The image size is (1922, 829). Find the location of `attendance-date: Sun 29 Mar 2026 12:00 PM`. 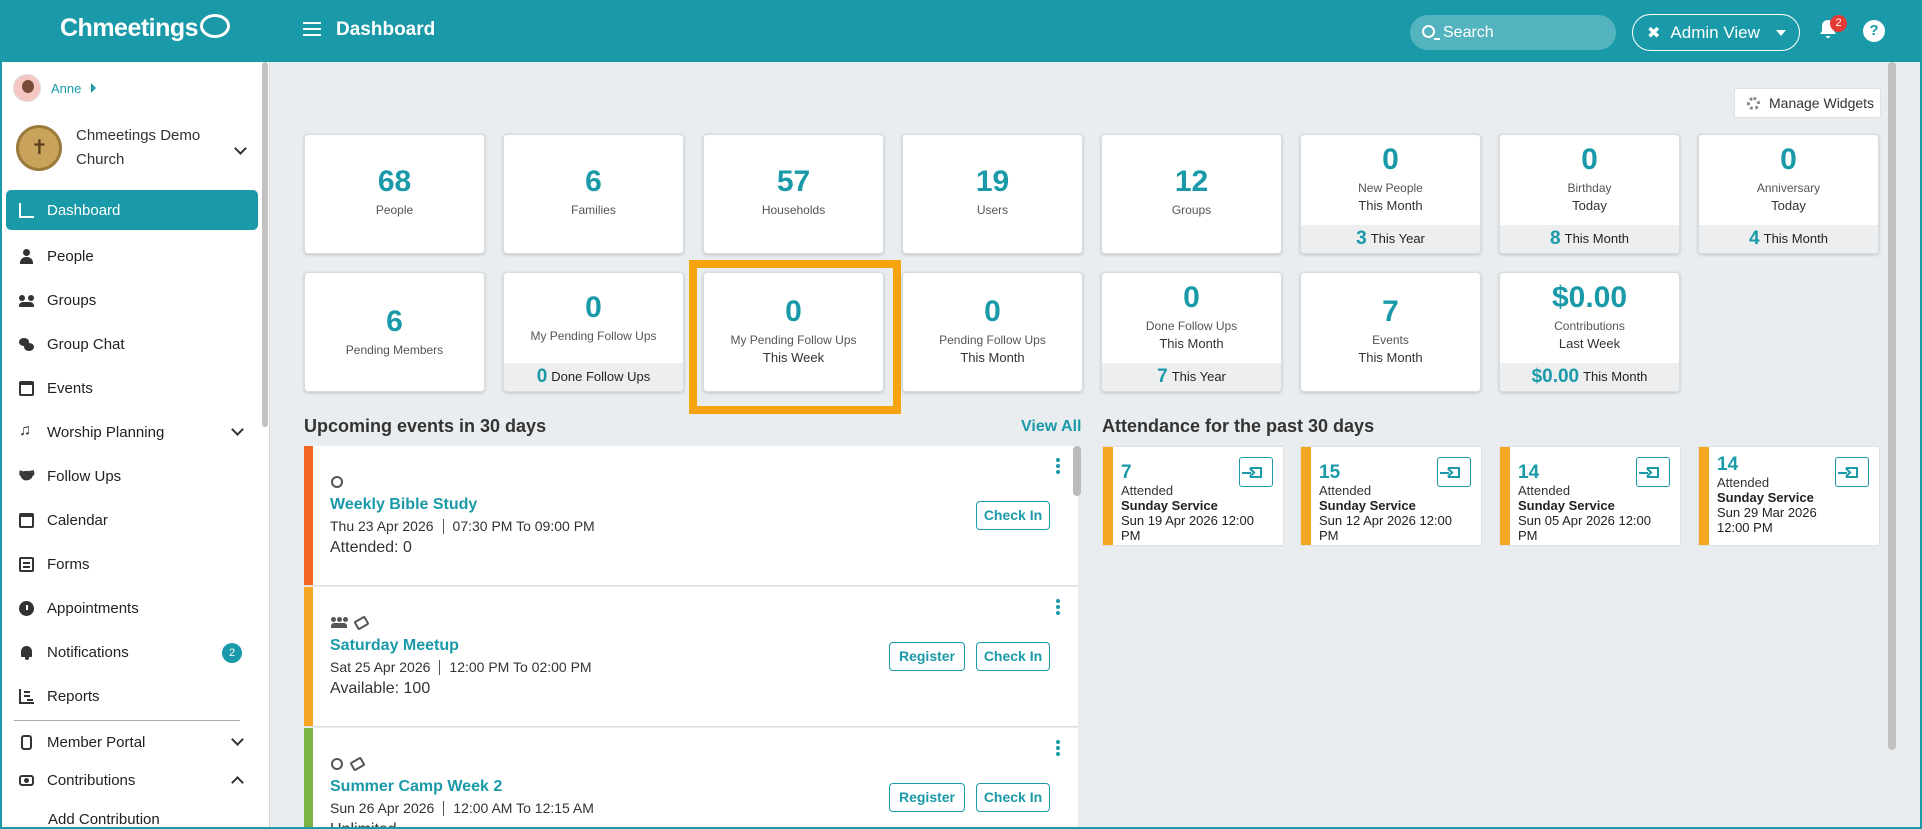

attendance-date: Sun 29 Mar 2026 12:00 PM is located at coordinates (1767, 520).